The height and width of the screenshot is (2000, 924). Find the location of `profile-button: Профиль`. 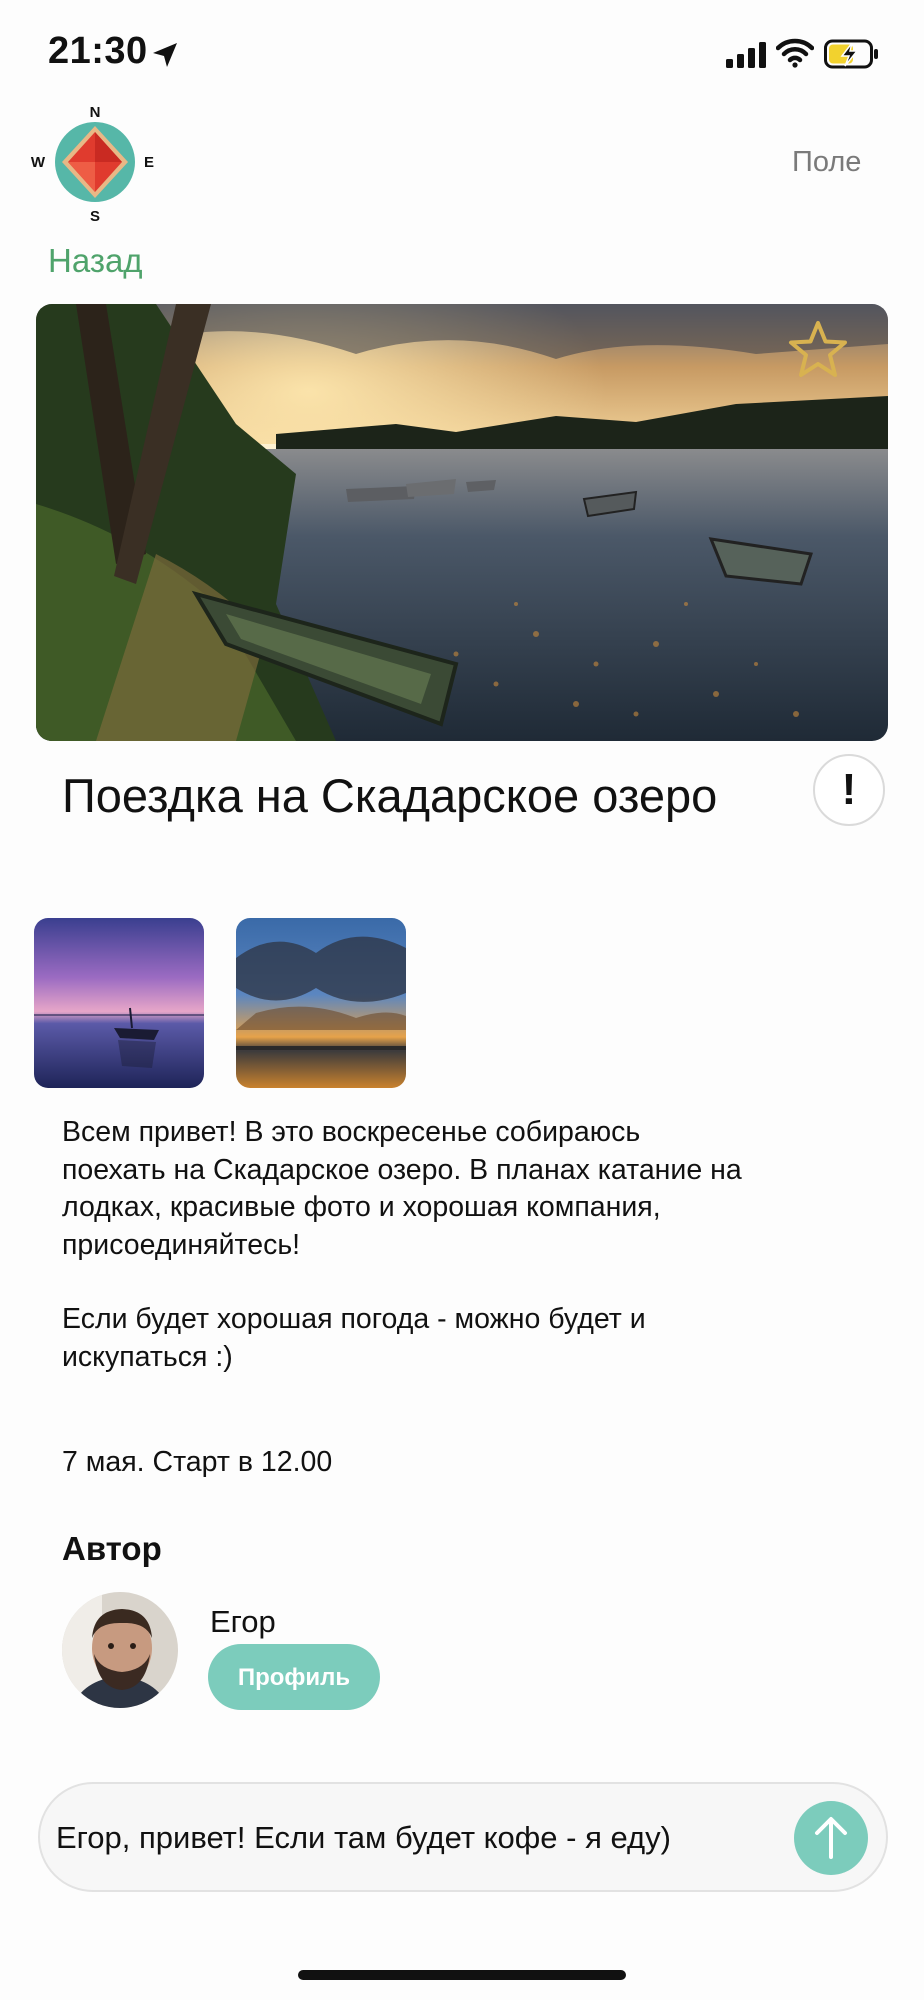

profile-button: Профиль is located at coordinates (294, 1677).